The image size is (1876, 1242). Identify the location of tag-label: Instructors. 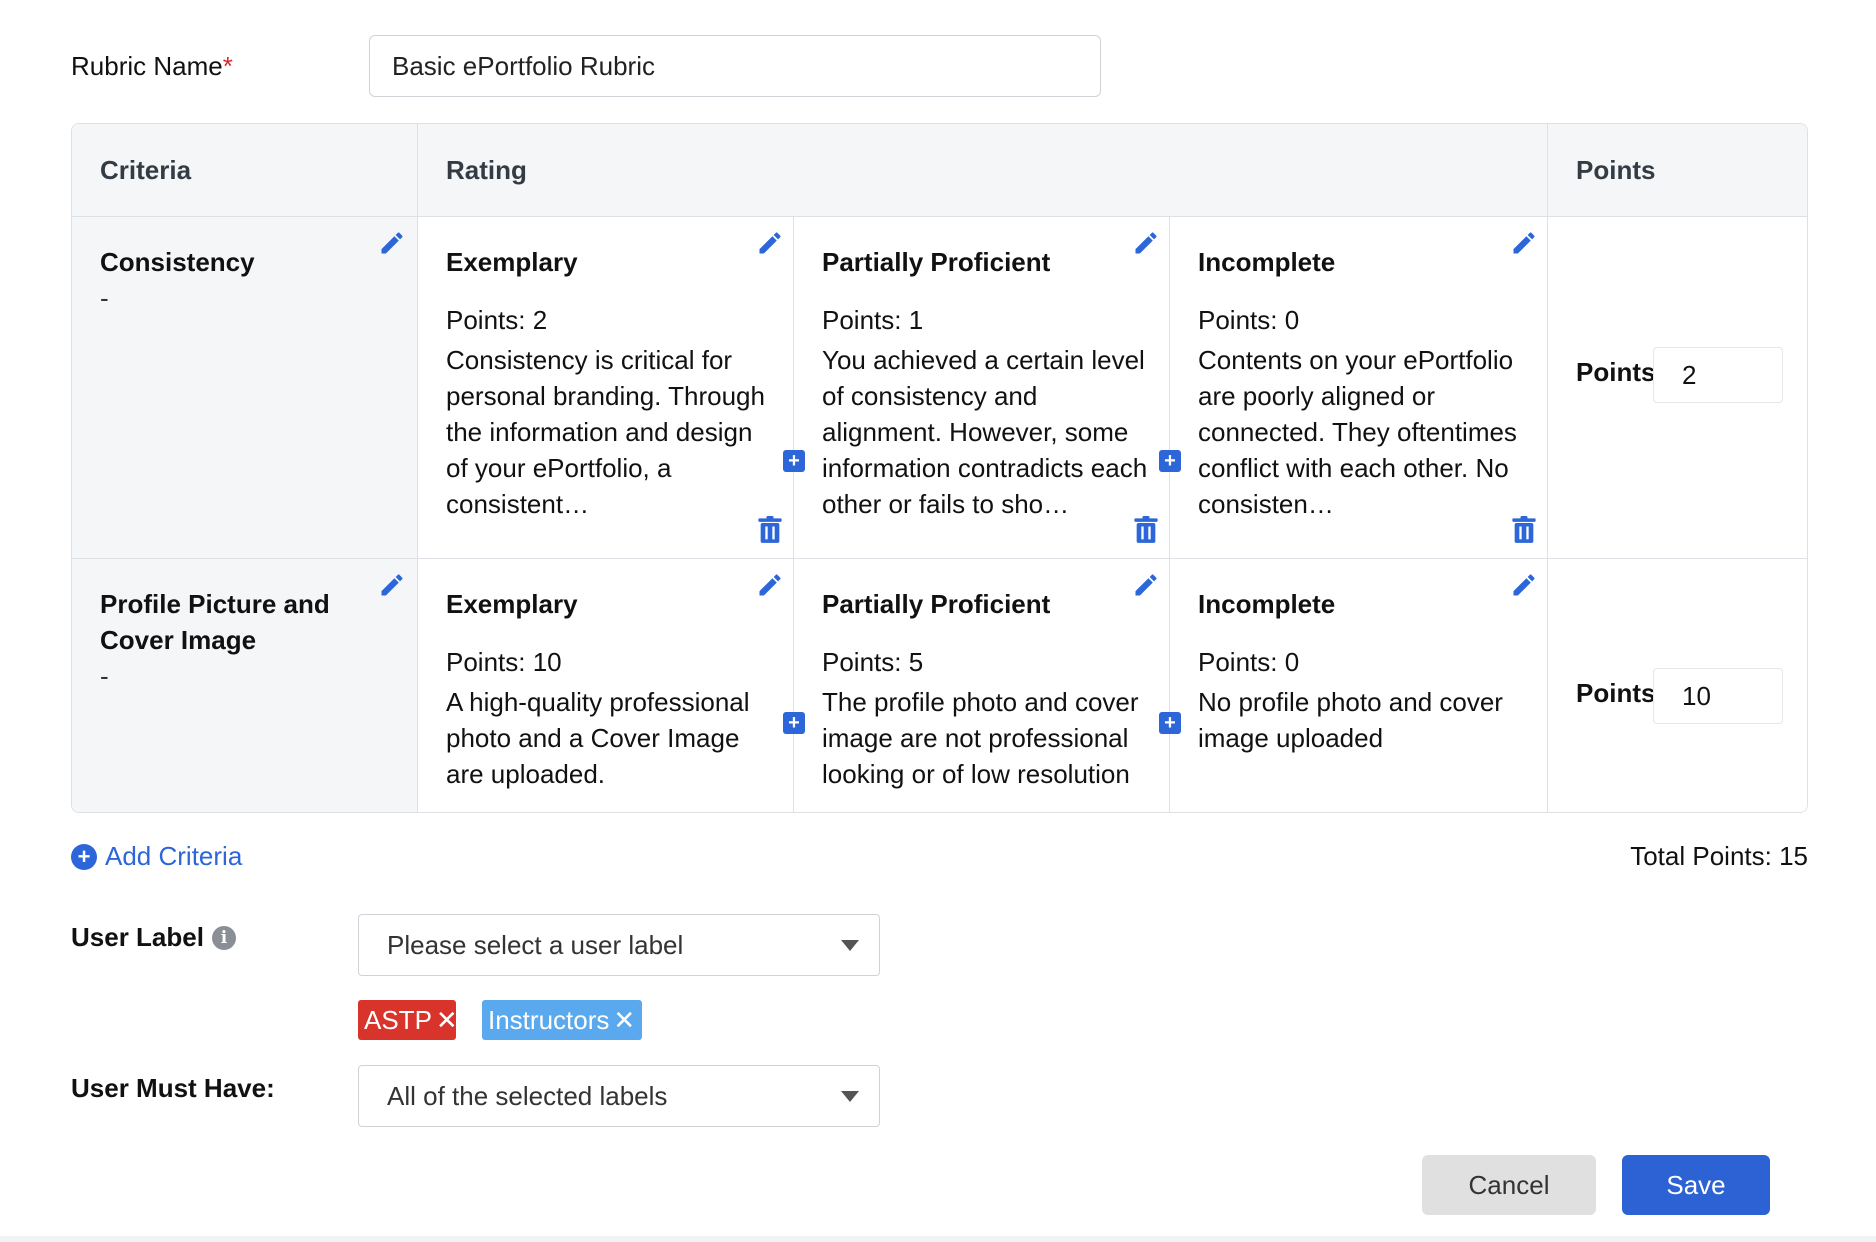
(549, 1020).